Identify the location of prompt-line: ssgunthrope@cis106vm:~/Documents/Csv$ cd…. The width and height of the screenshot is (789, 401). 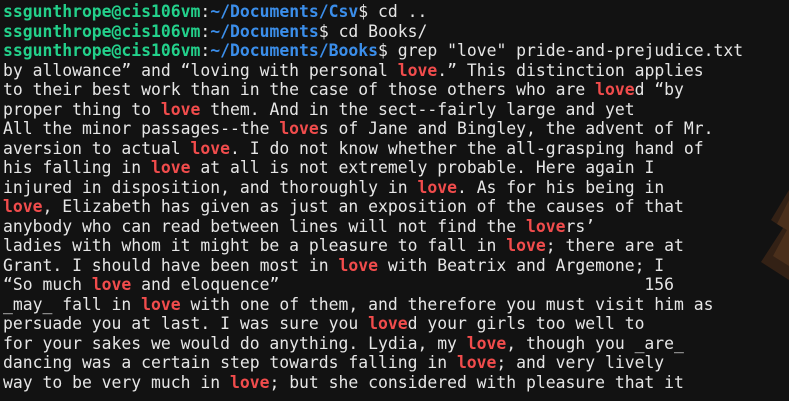
(373, 12).